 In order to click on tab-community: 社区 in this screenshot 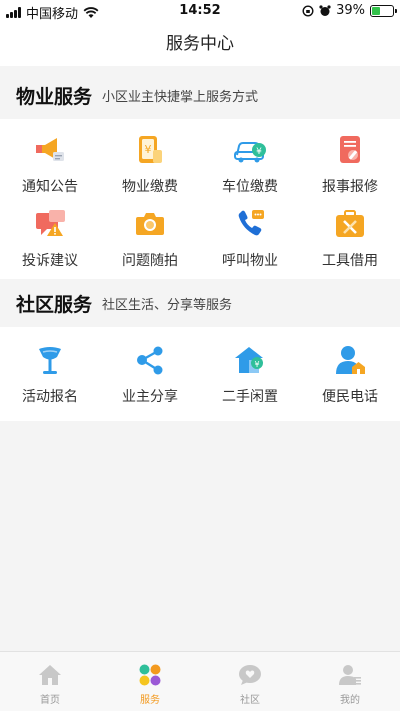, I will do `click(250, 681)`.